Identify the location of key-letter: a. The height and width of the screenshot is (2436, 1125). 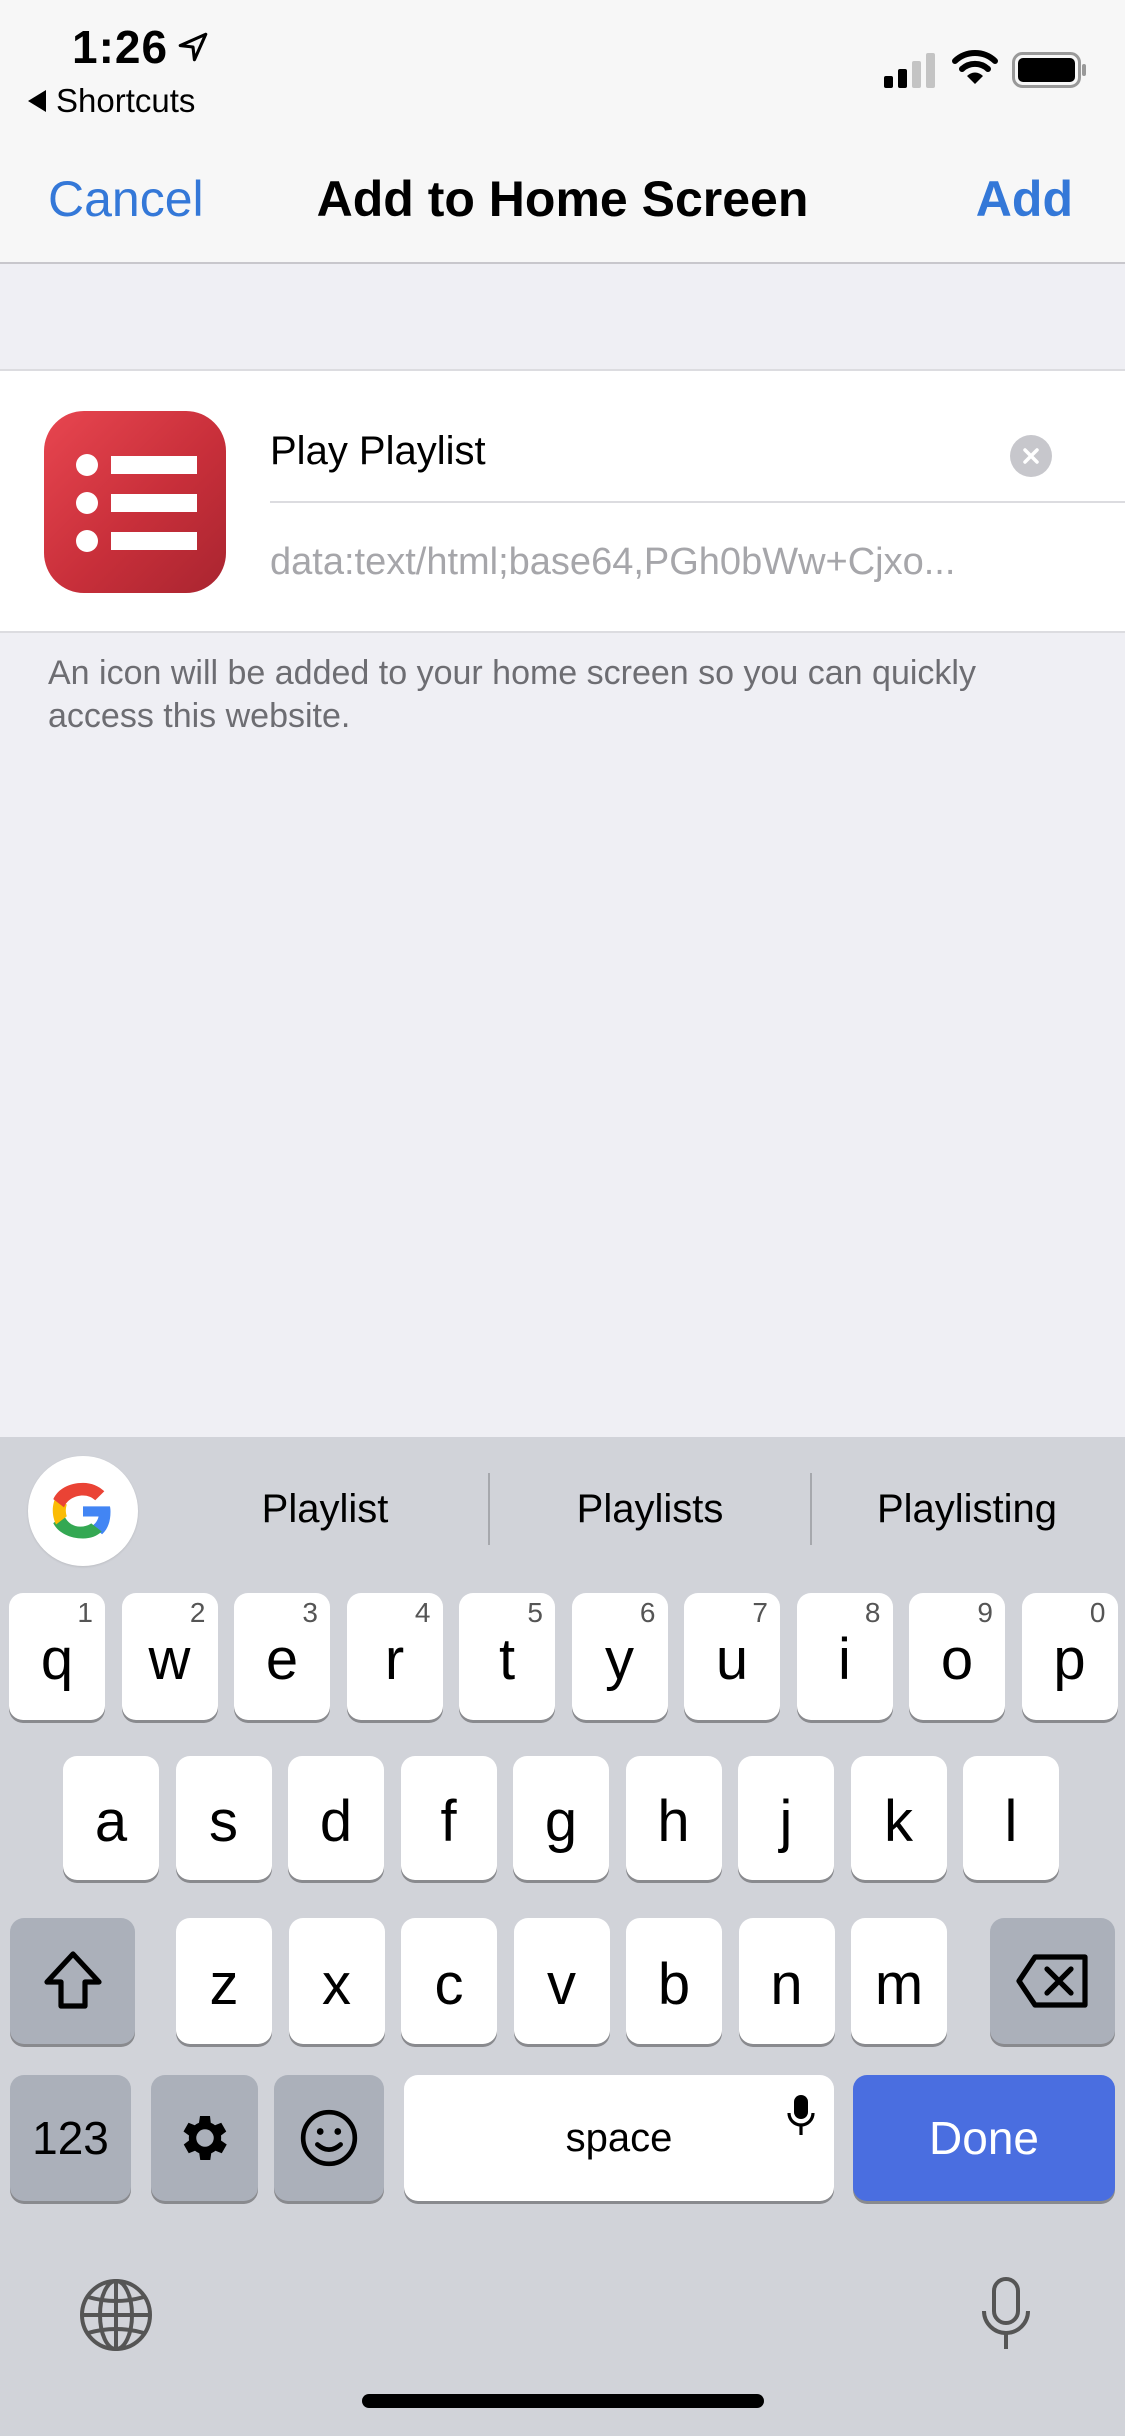
(111, 1821).